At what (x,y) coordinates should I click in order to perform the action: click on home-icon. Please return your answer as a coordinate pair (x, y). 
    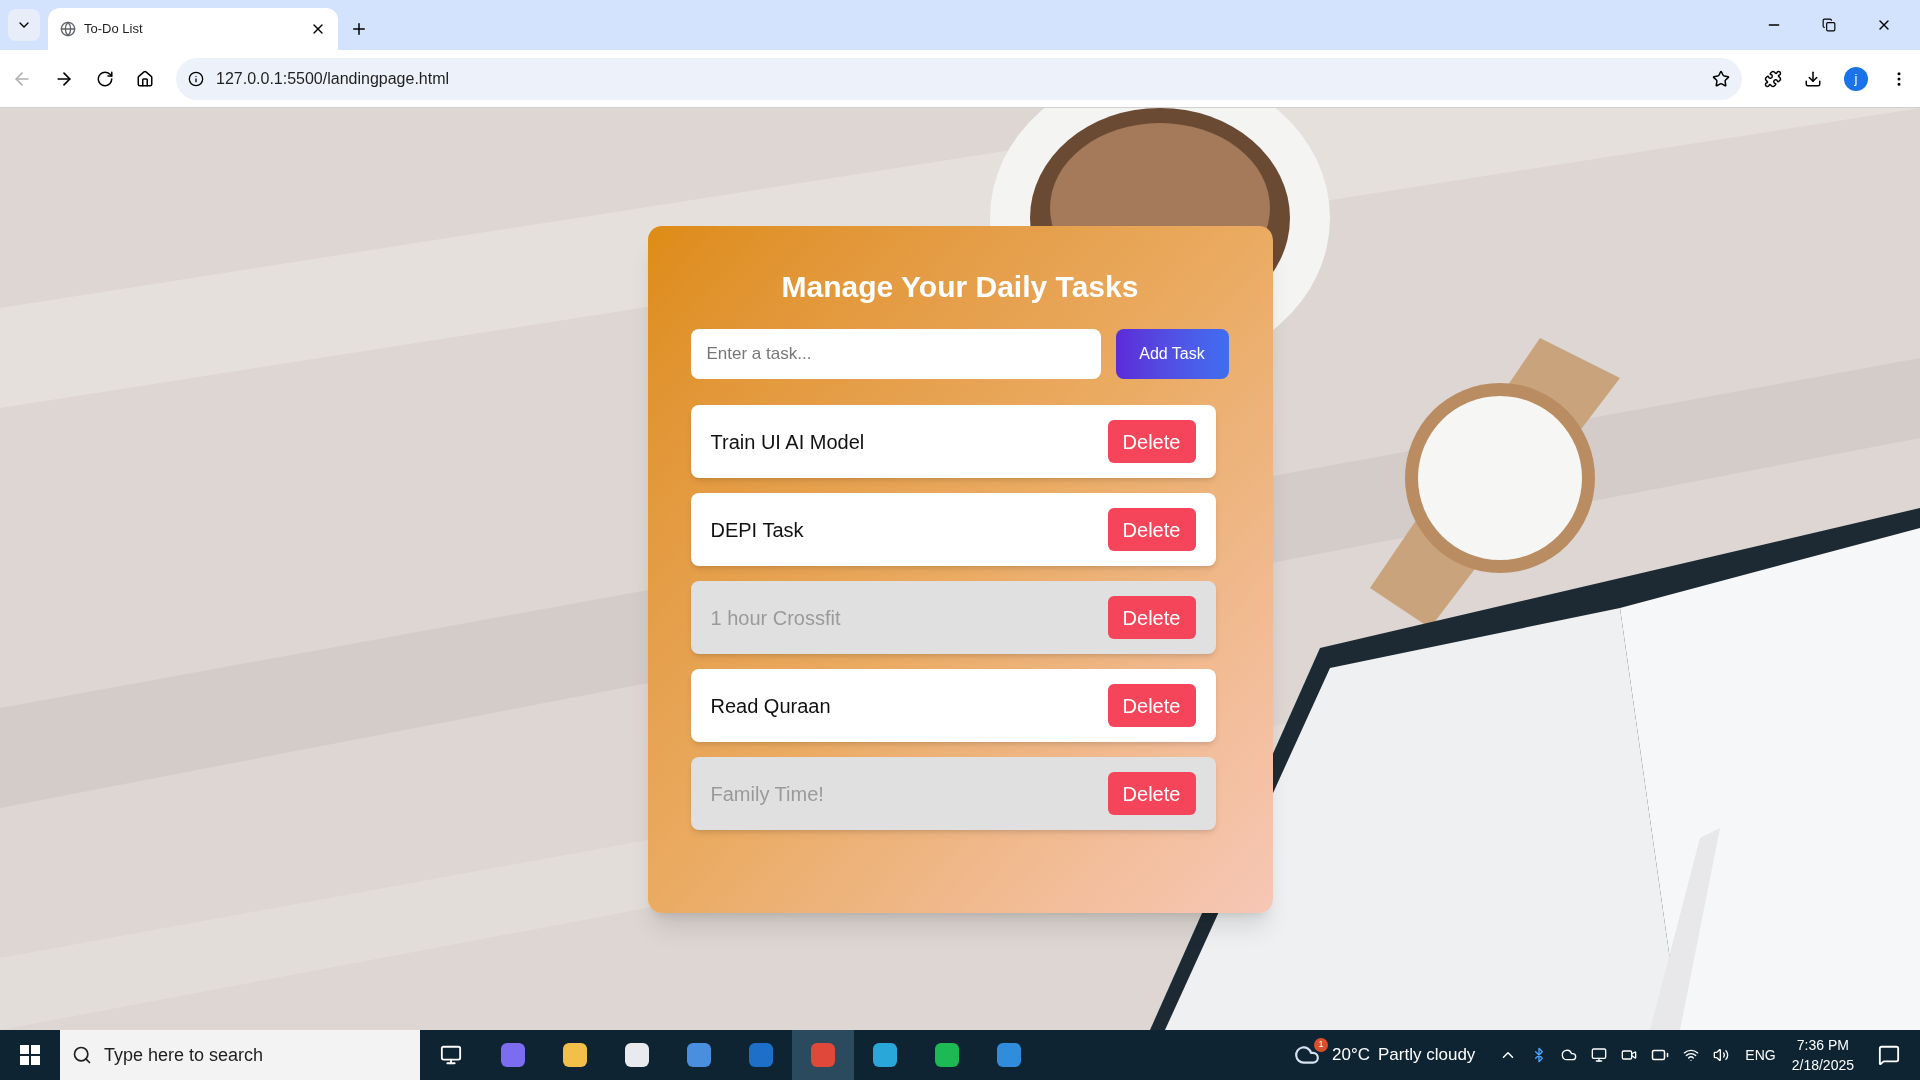
    Looking at the image, I should click on (145, 78).